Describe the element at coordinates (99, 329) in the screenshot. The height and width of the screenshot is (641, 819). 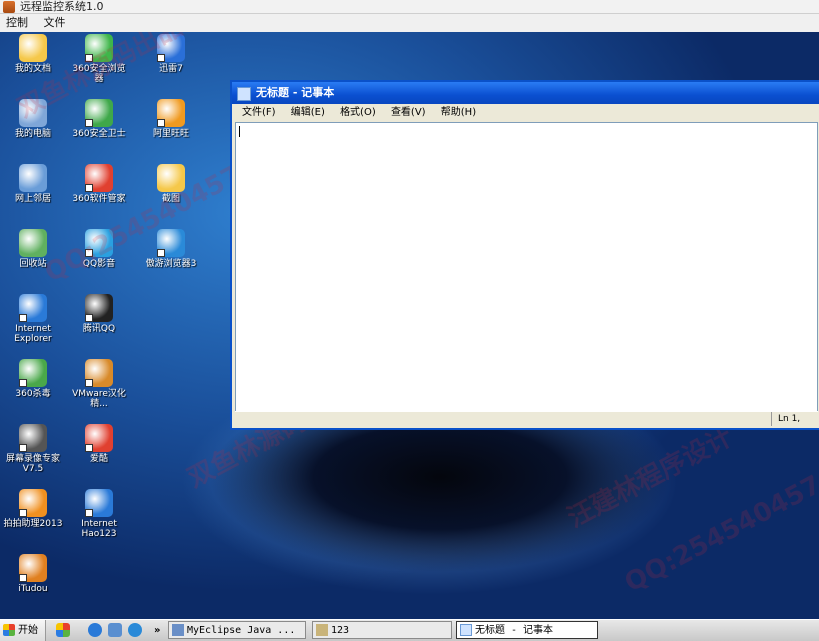
I see `desktop-icon-label: 腾讯QQ` at that location.